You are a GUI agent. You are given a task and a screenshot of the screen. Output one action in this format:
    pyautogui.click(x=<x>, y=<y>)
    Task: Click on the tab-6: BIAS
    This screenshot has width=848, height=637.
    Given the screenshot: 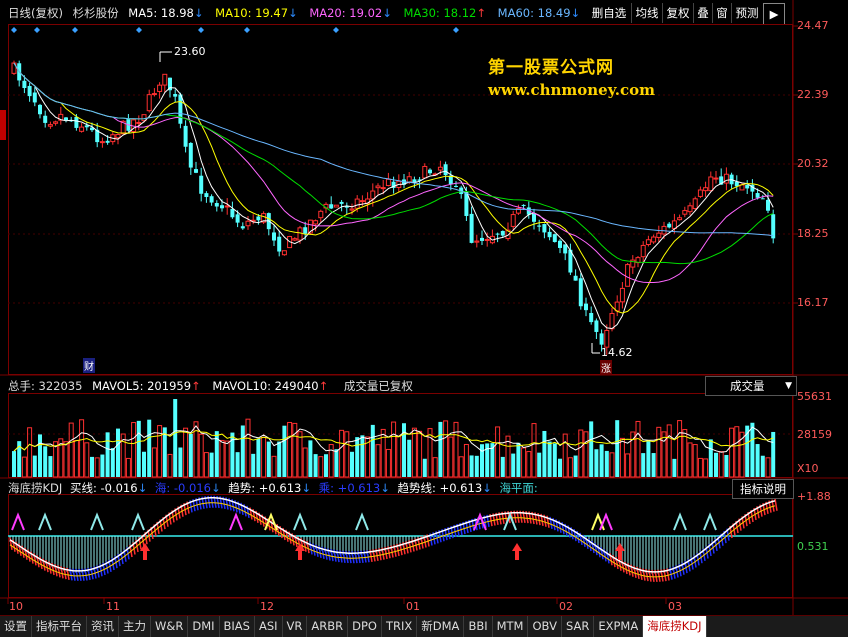 What is the action you would take?
    pyautogui.click(x=237, y=626)
    